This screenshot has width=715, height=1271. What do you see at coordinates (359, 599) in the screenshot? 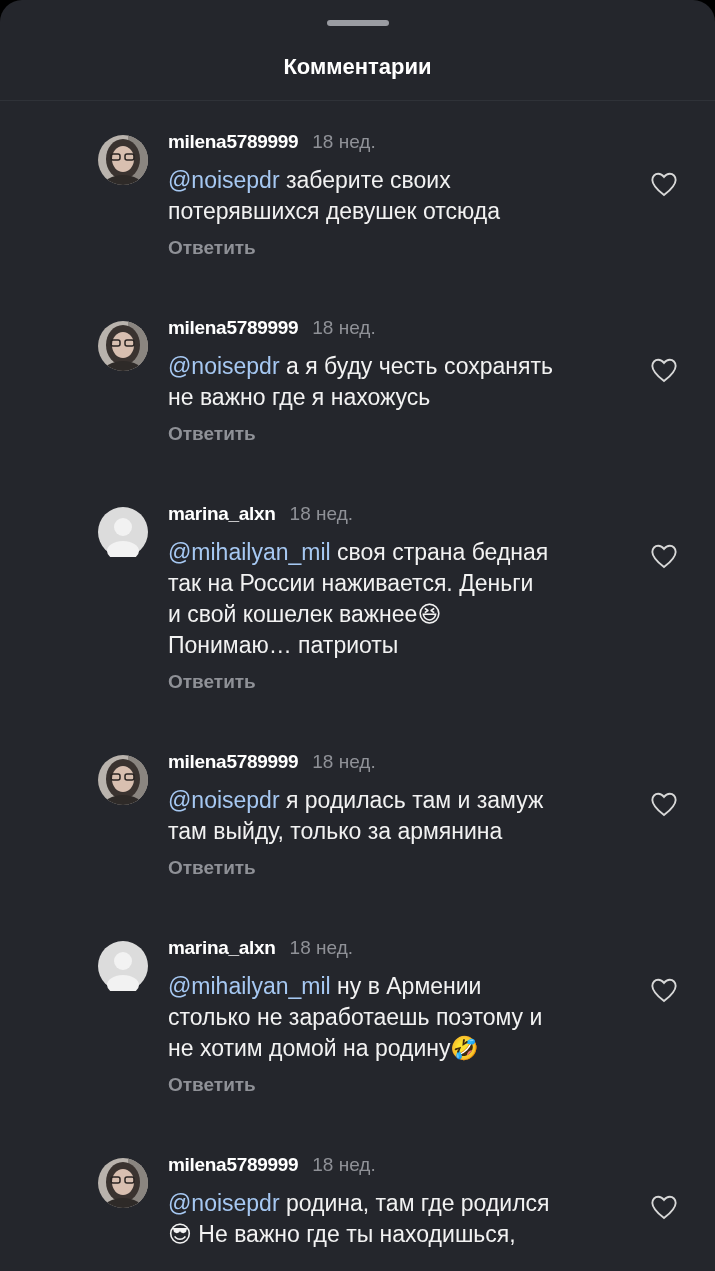
I see `comment-text: @mihailyan_mil своя страна бедная так на России наживается. Деньги и свой кошелек важнее😆 Понимаю… патриоты` at bounding box center [359, 599].